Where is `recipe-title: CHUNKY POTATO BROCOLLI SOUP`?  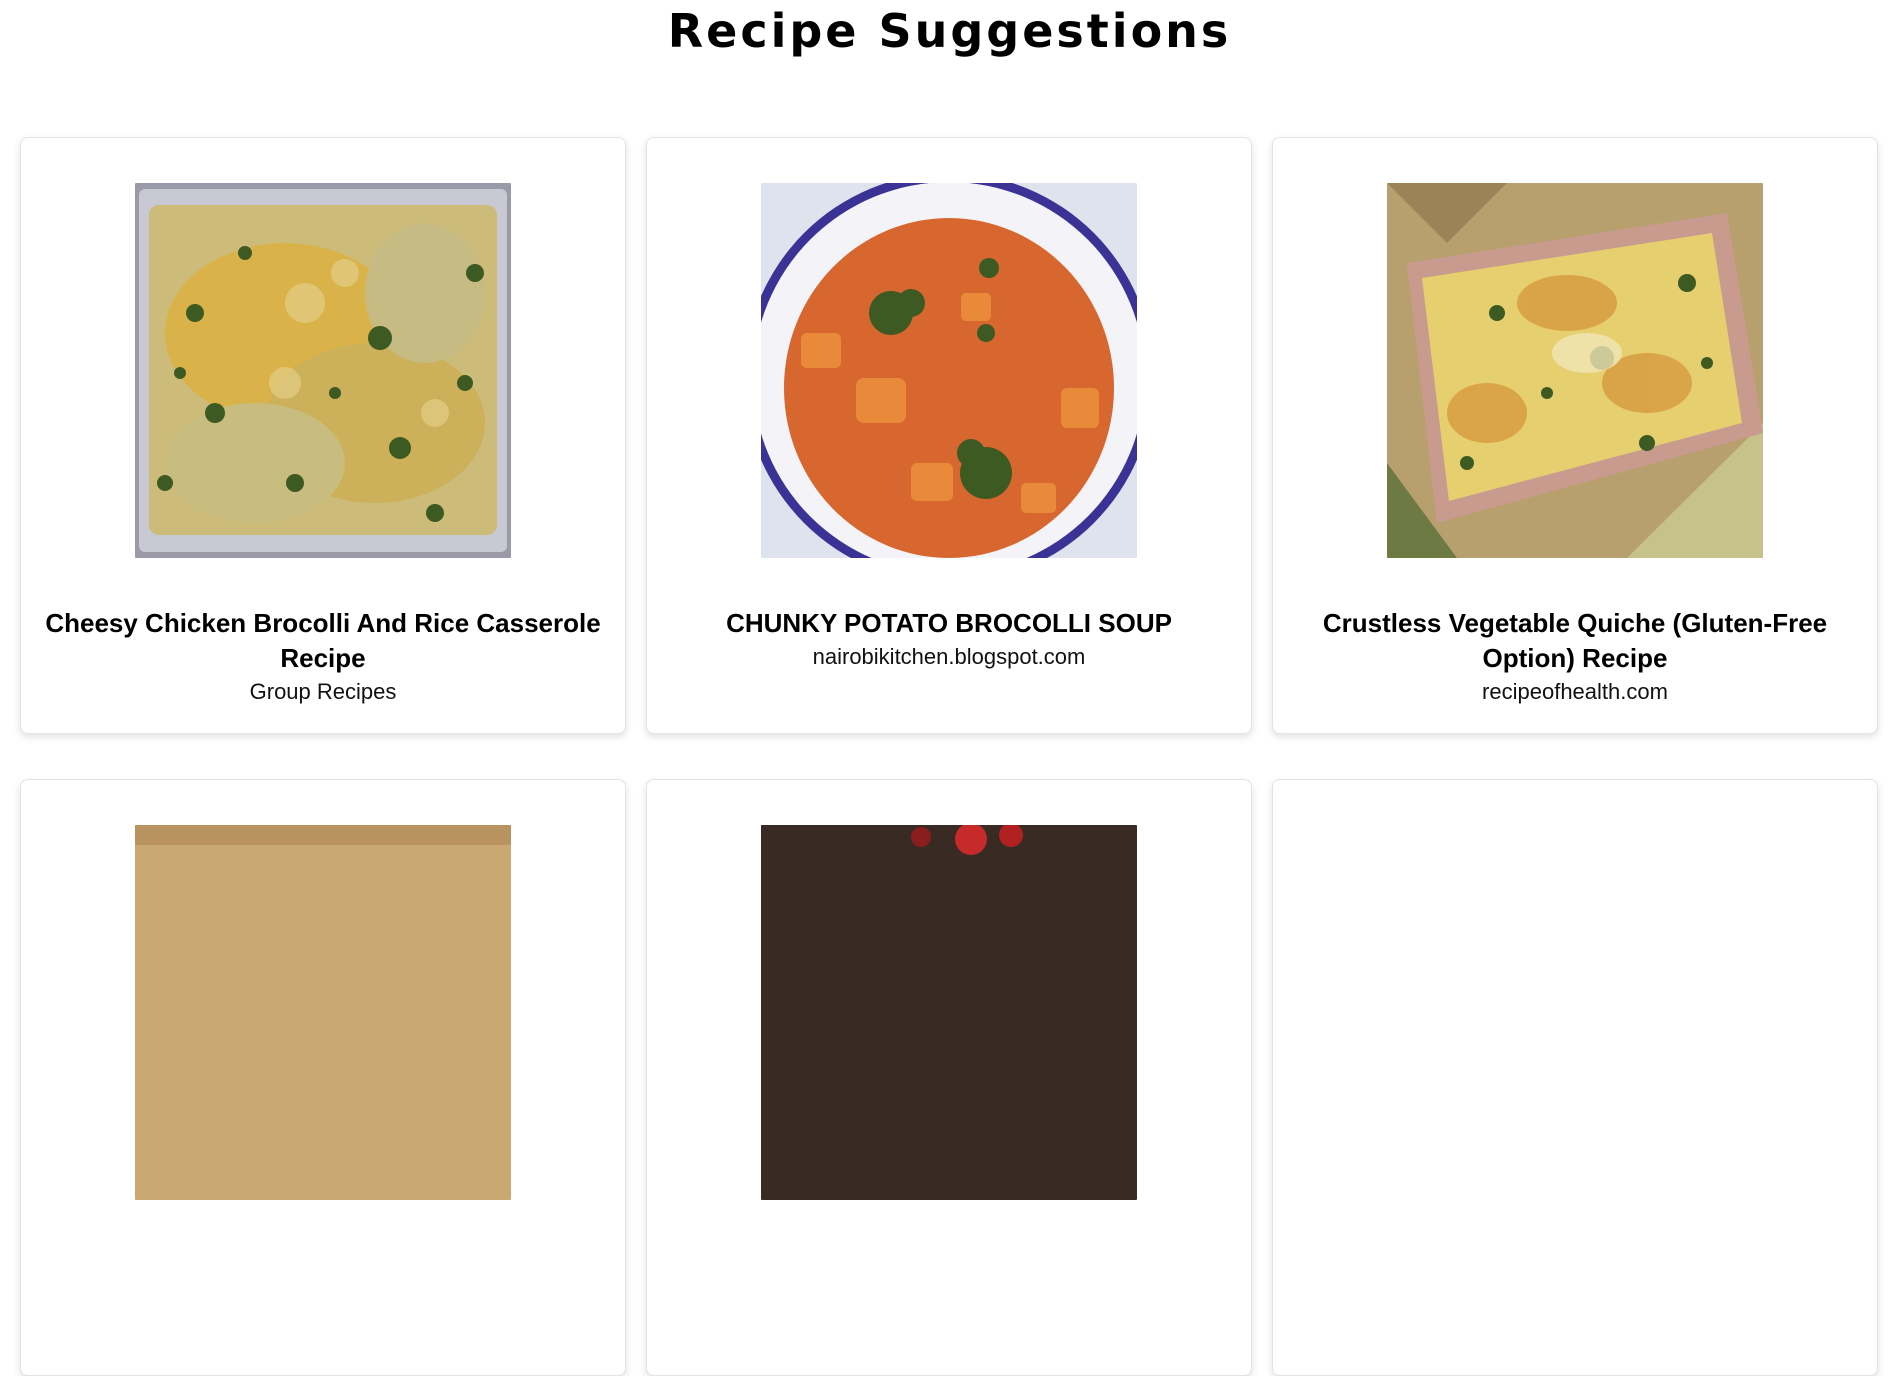
recipe-title: CHUNKY POTATO BROCOLLI SOUP is located at coordinates (949, 623).